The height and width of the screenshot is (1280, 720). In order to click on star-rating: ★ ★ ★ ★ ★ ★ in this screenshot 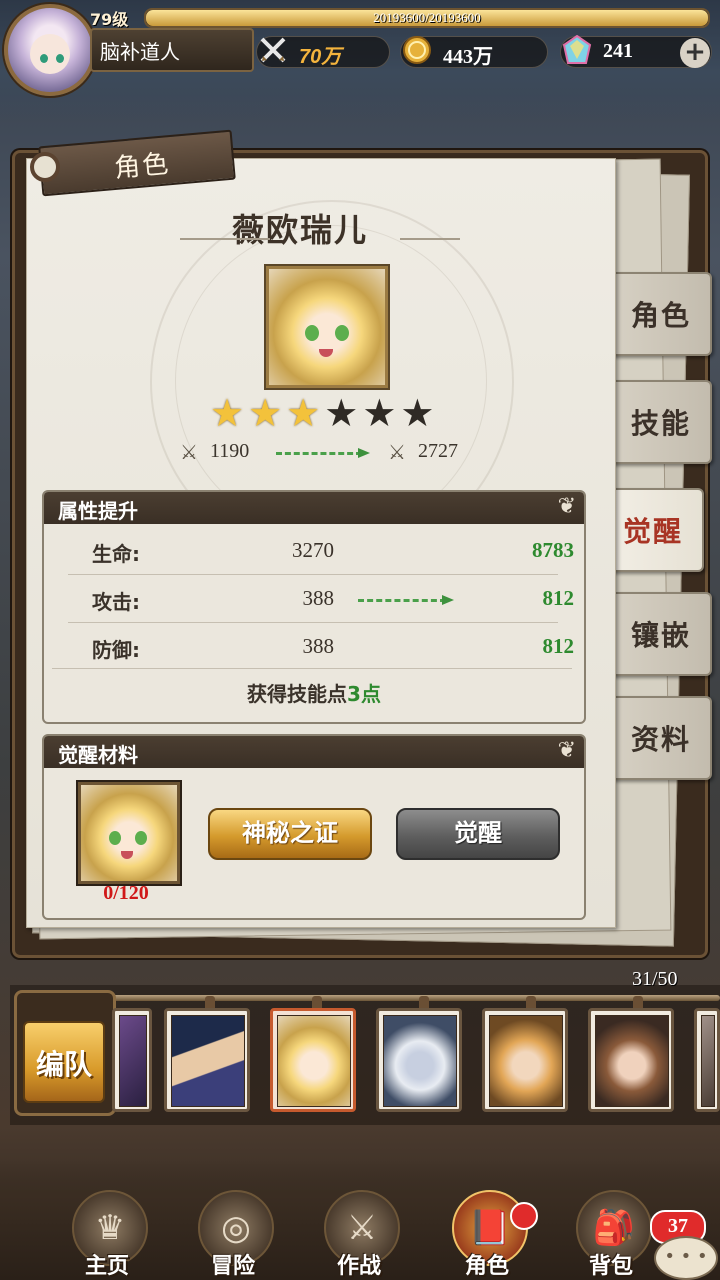, I will do `click(325, 413)`.